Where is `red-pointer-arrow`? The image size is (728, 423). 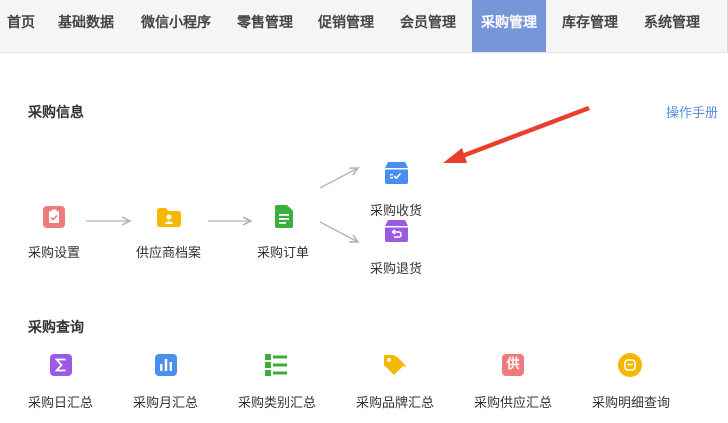 red-pointer-arrow is located at coordinates (516, 134).